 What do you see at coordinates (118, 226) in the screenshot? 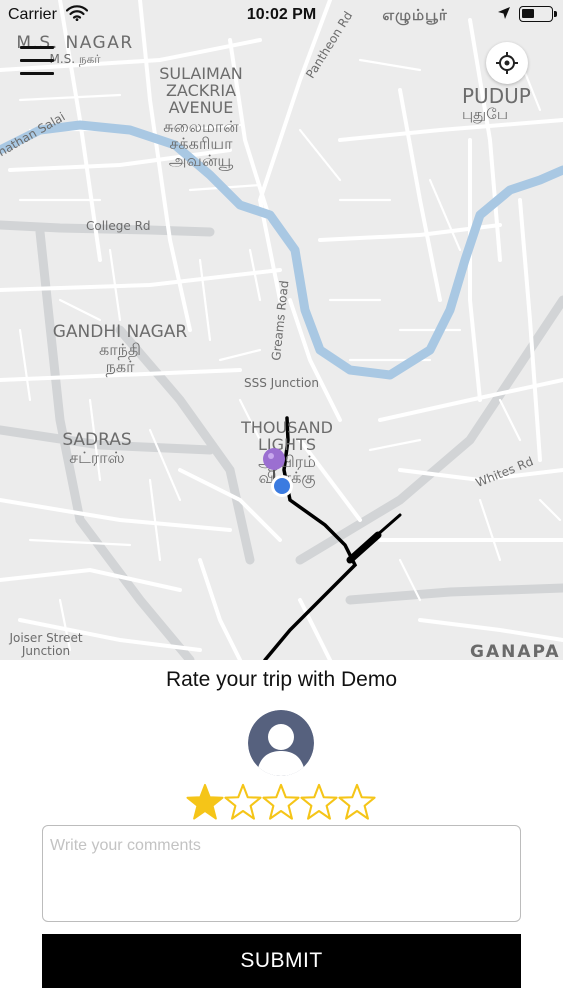
I see `road-label-college: College Rd` at bounding box center [118, 226].